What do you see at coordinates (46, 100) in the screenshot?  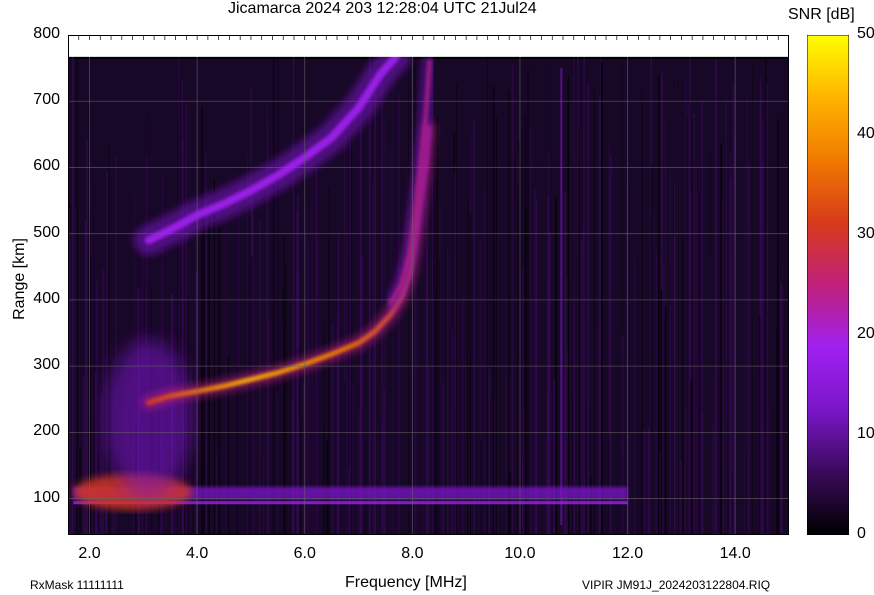 I see `y-tick-label: 700` at bounding box center [46, 100].